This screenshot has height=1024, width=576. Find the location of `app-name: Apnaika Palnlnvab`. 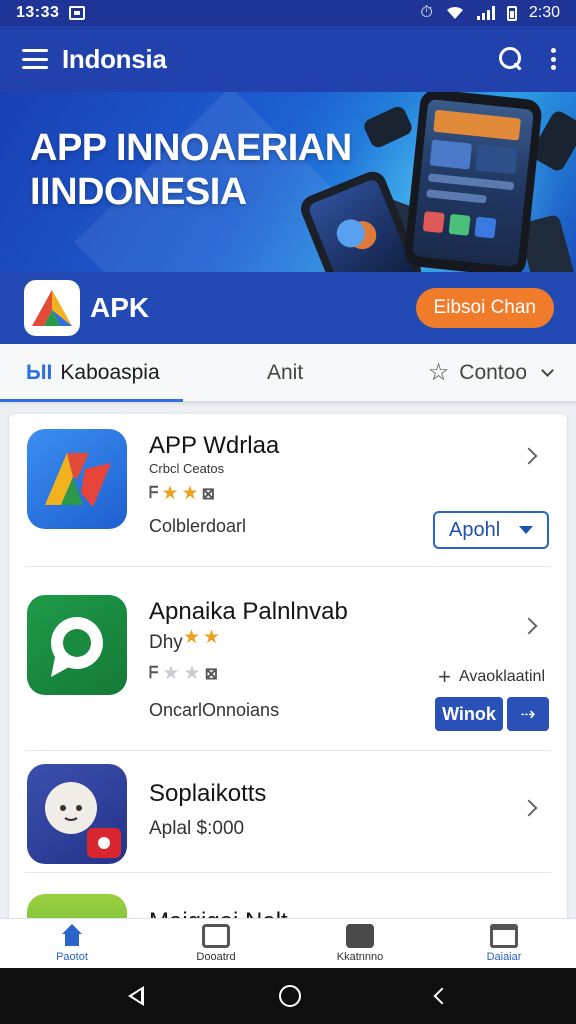

app-name: Apnaika Palnlnvab is located at coordinates (248, 611).